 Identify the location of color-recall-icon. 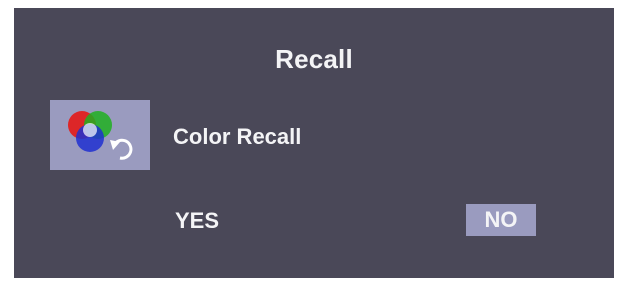
(100, 135).